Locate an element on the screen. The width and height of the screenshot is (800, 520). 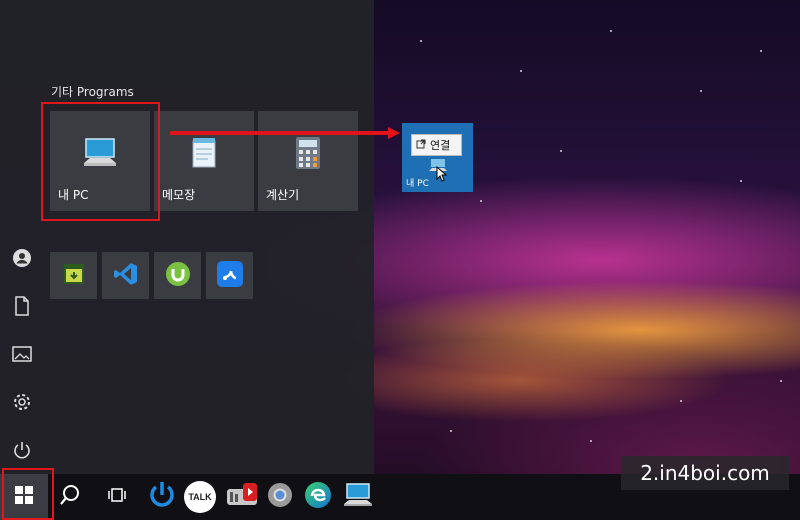
taskbar-kakaotalk: TALK is located at coordinates (200, 497).